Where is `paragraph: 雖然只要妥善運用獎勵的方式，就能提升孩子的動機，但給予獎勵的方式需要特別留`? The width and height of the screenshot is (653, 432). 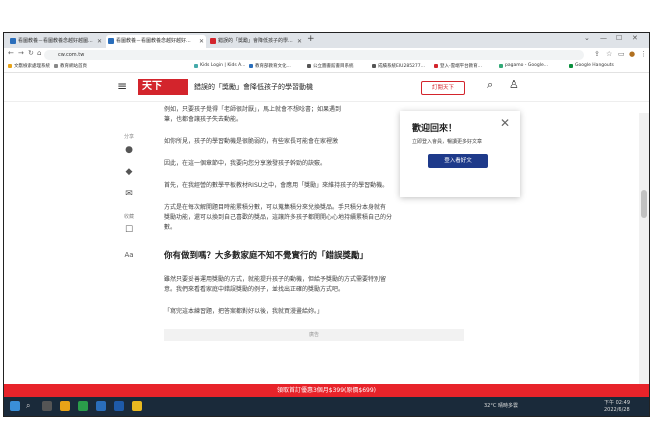 paragraph: 雖然只要妥善運用獎勵的方式，就能提升孩子的動機，但給予獎勵的方式需要特別留 is located at coordinates (275, 279).